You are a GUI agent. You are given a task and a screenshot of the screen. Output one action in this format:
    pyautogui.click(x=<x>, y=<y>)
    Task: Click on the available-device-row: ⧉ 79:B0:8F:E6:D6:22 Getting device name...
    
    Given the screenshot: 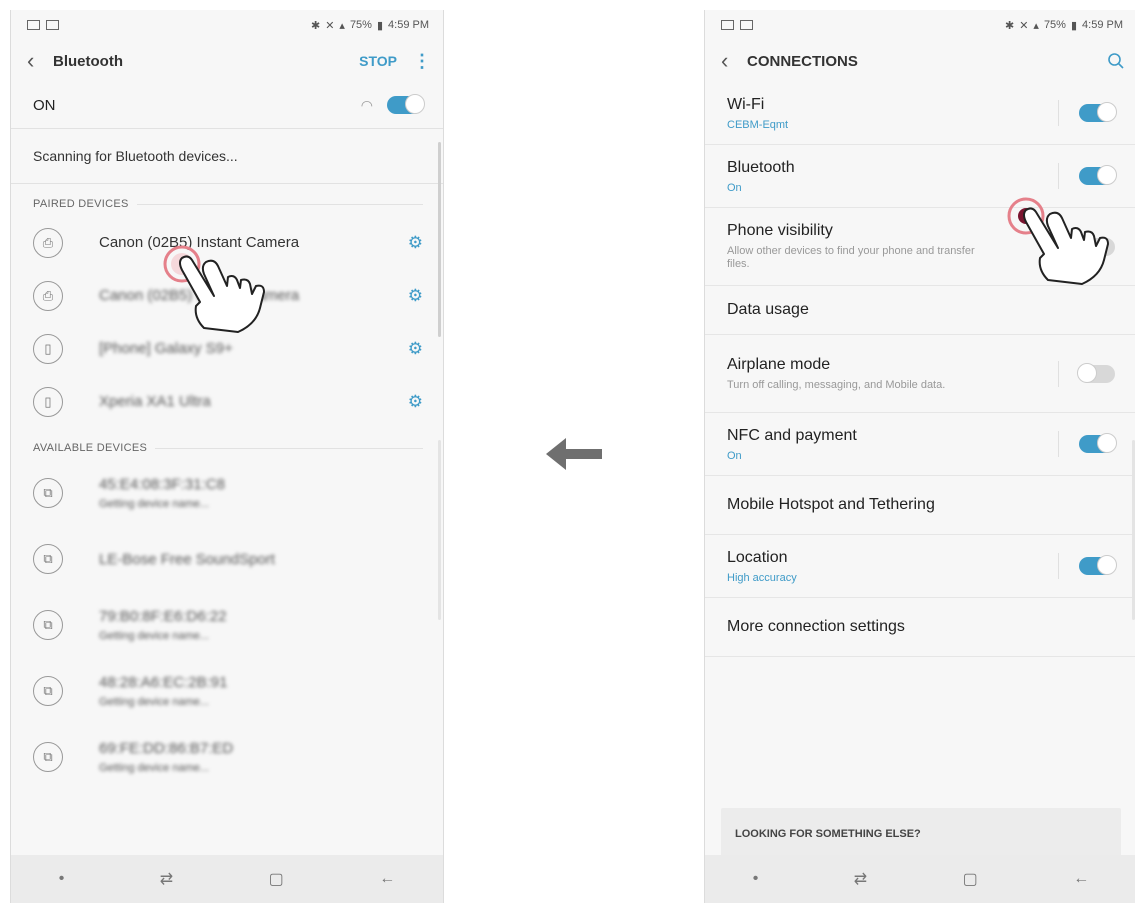 What is the action you would take?
    pyautogui.click(x=227, y=625)
    